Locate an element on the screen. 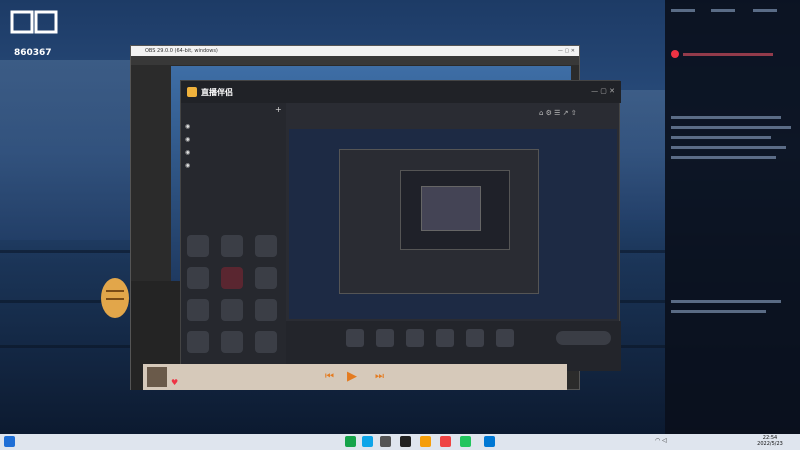  stream-logo: 860367 is located at coordinates (34, 34).